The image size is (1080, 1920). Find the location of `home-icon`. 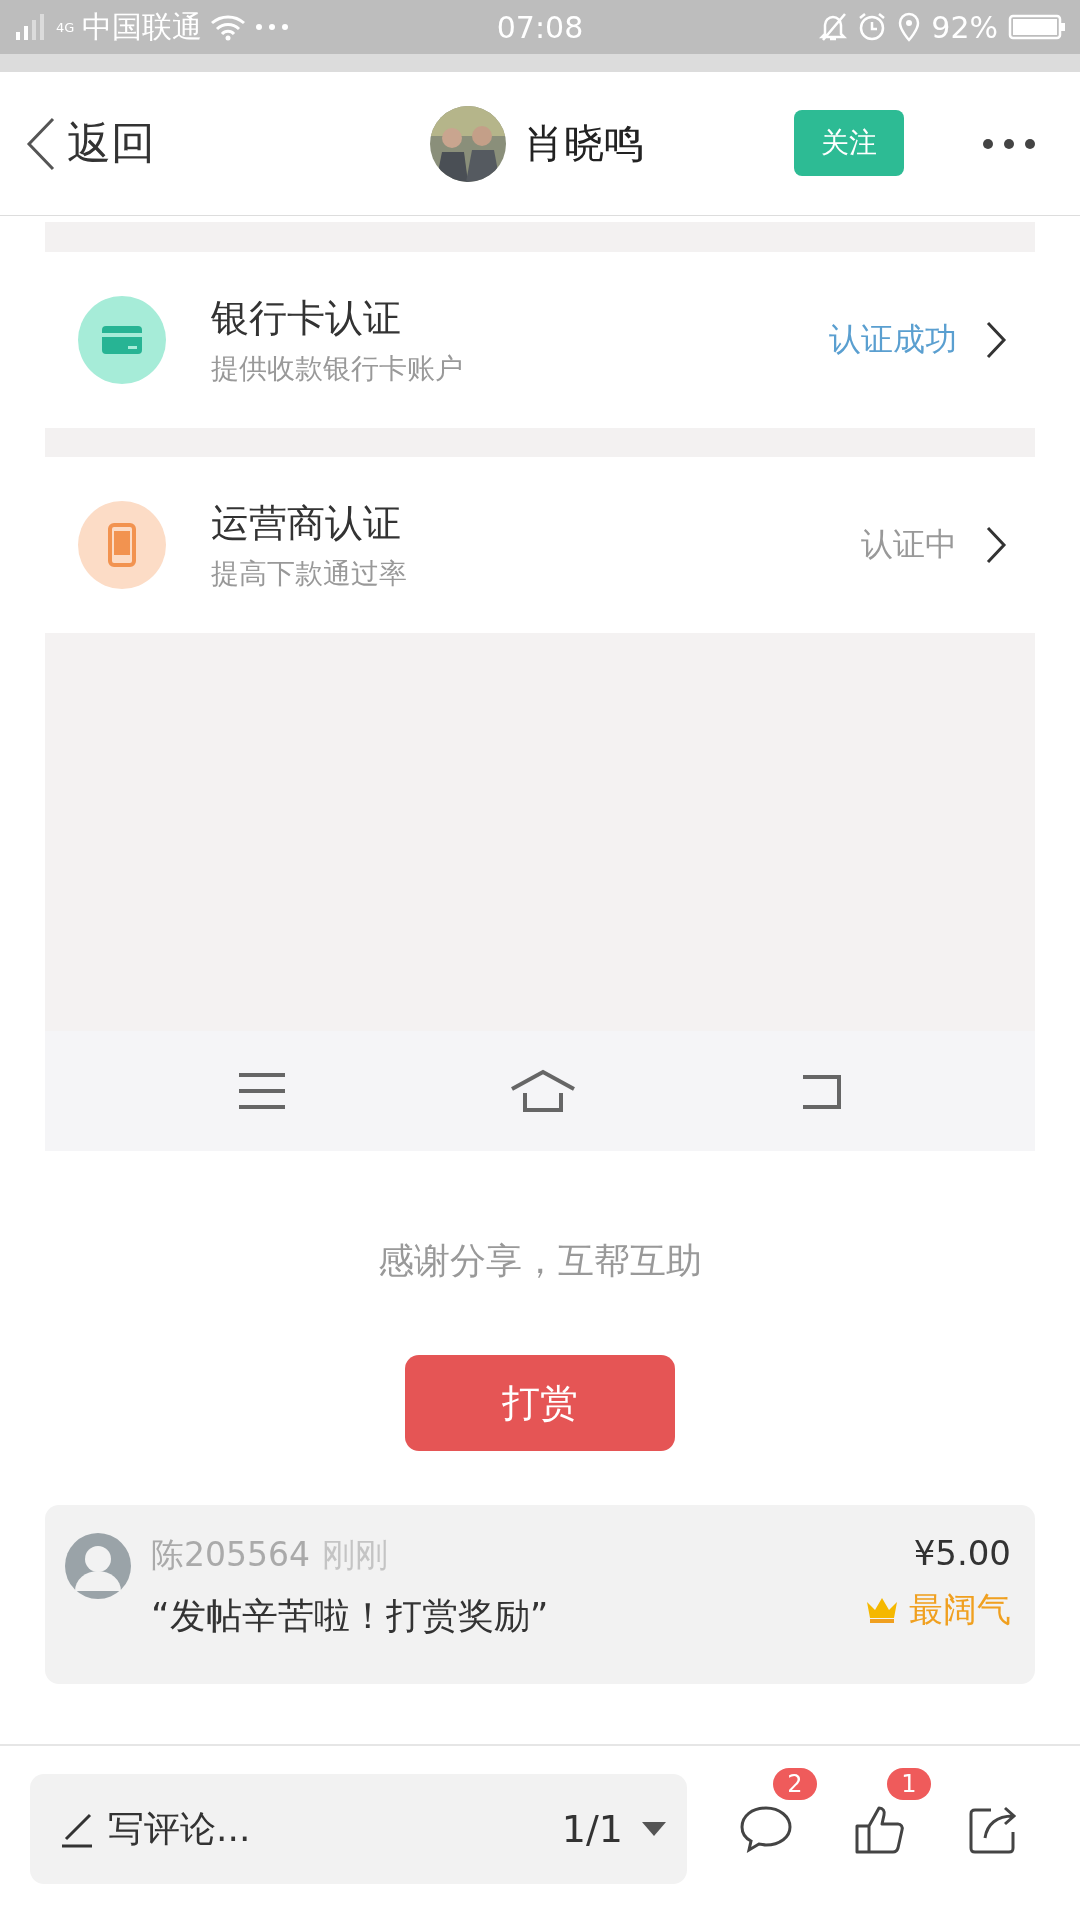

home-icon is located at coordinates (543, 1091).